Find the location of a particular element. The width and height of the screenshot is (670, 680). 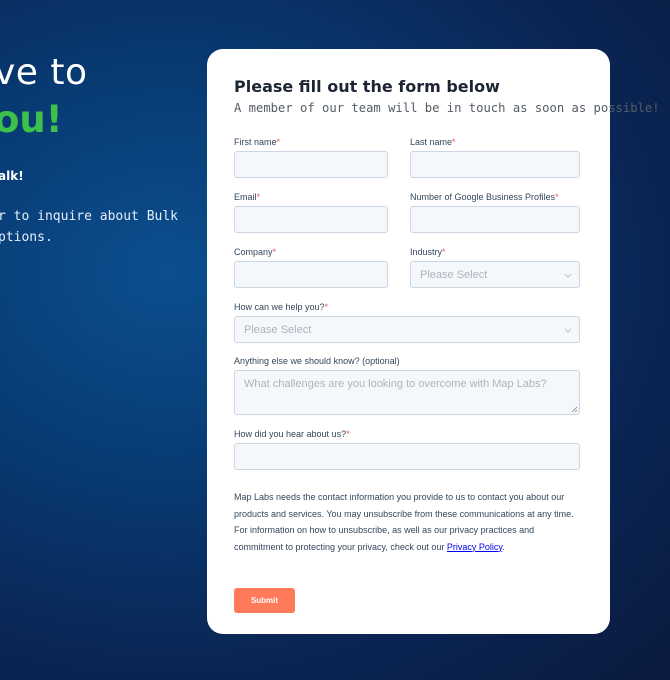

last-name-label: Last name* is located at coordinates (433, 142).